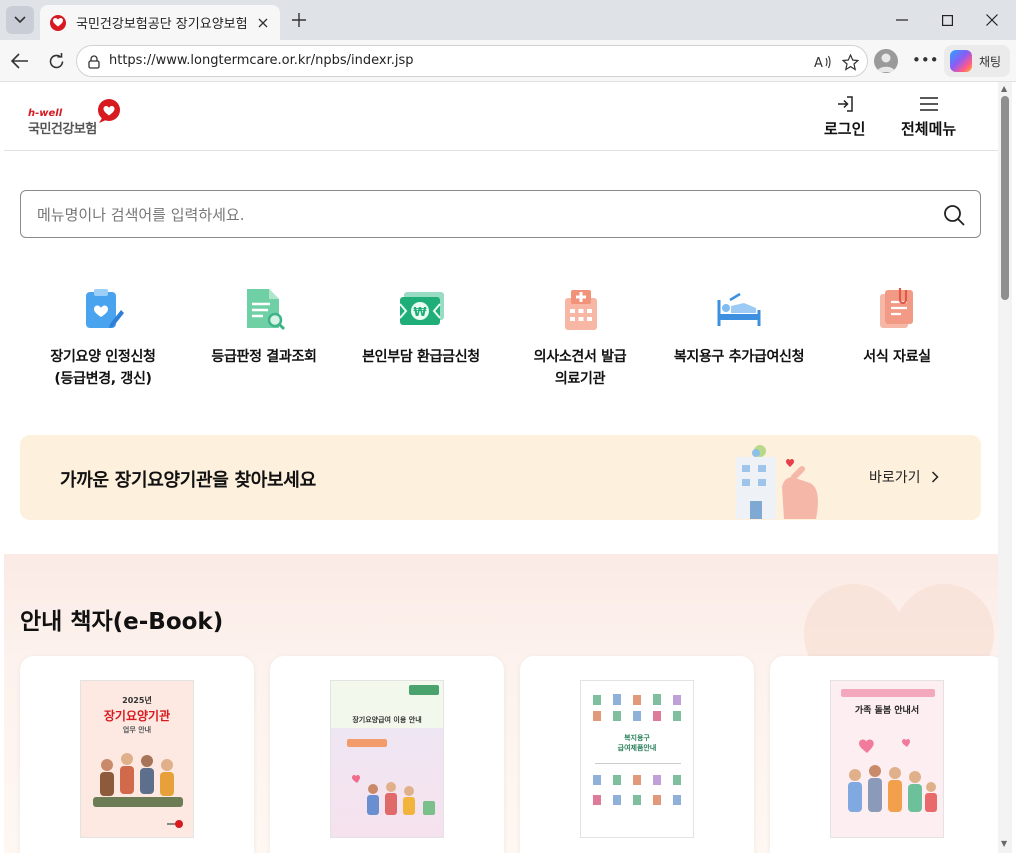  I want to click on site-header: h-well 국민건강보험 로그인 전체메뉴, so click(501, 116).